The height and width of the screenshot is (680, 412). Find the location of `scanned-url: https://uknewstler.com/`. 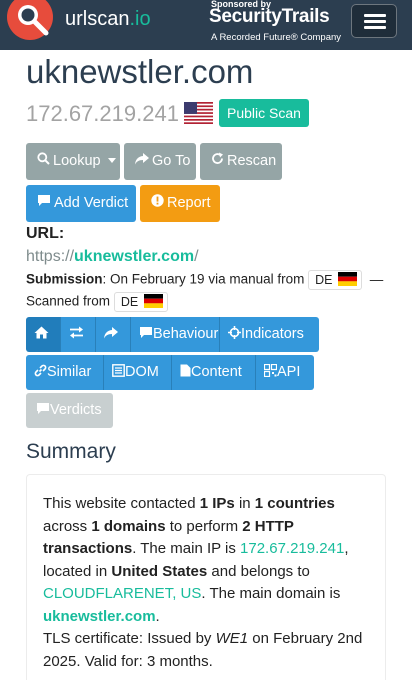

scanned-url: https://uknewstler.com/ is located at coordinates (112, 257).